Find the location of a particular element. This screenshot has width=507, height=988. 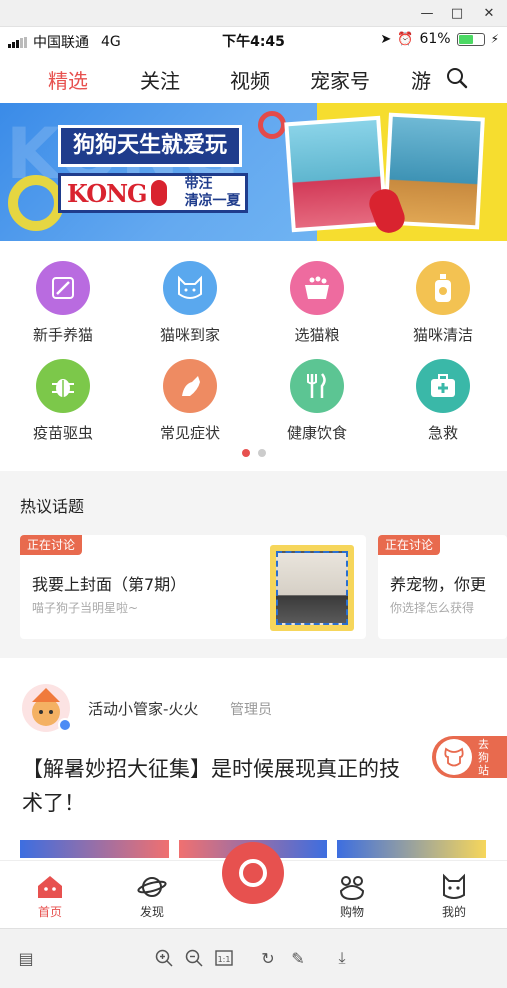

tabbar-discover: 发现 is located at coordinates (152, 895).